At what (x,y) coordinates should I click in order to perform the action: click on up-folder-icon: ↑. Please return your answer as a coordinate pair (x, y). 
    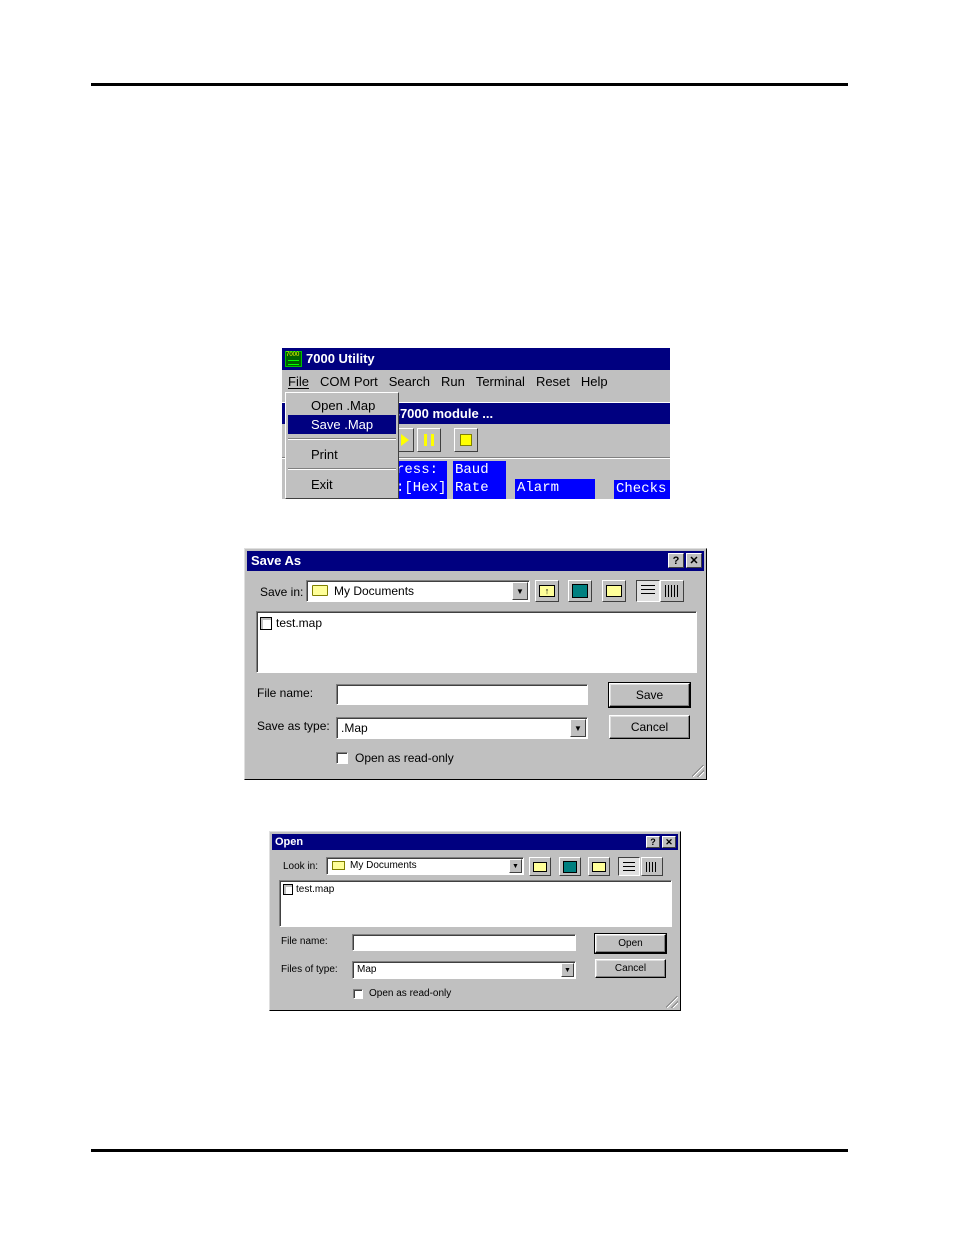
    Looking at the image, I should click on (547, 591).